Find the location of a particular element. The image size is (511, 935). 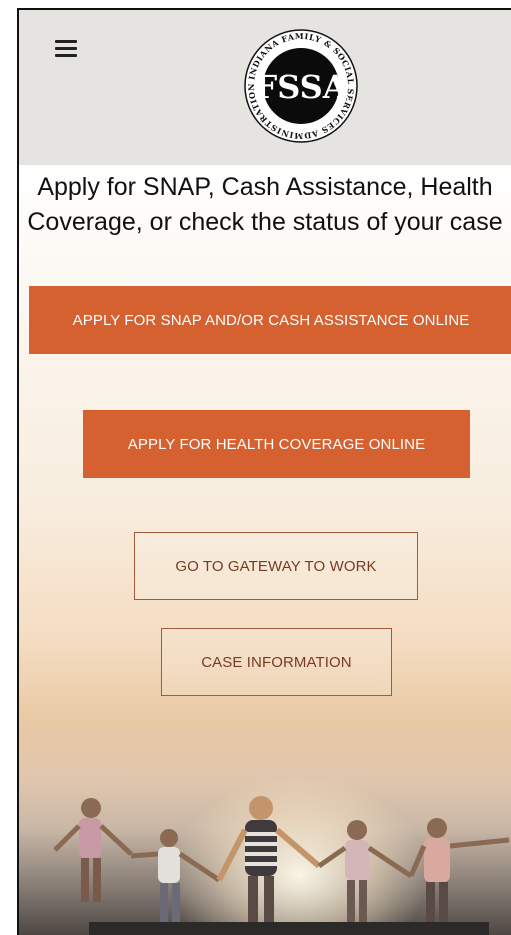

case-information-button: CASE INFORMATION is located at coordinates (276, 662).